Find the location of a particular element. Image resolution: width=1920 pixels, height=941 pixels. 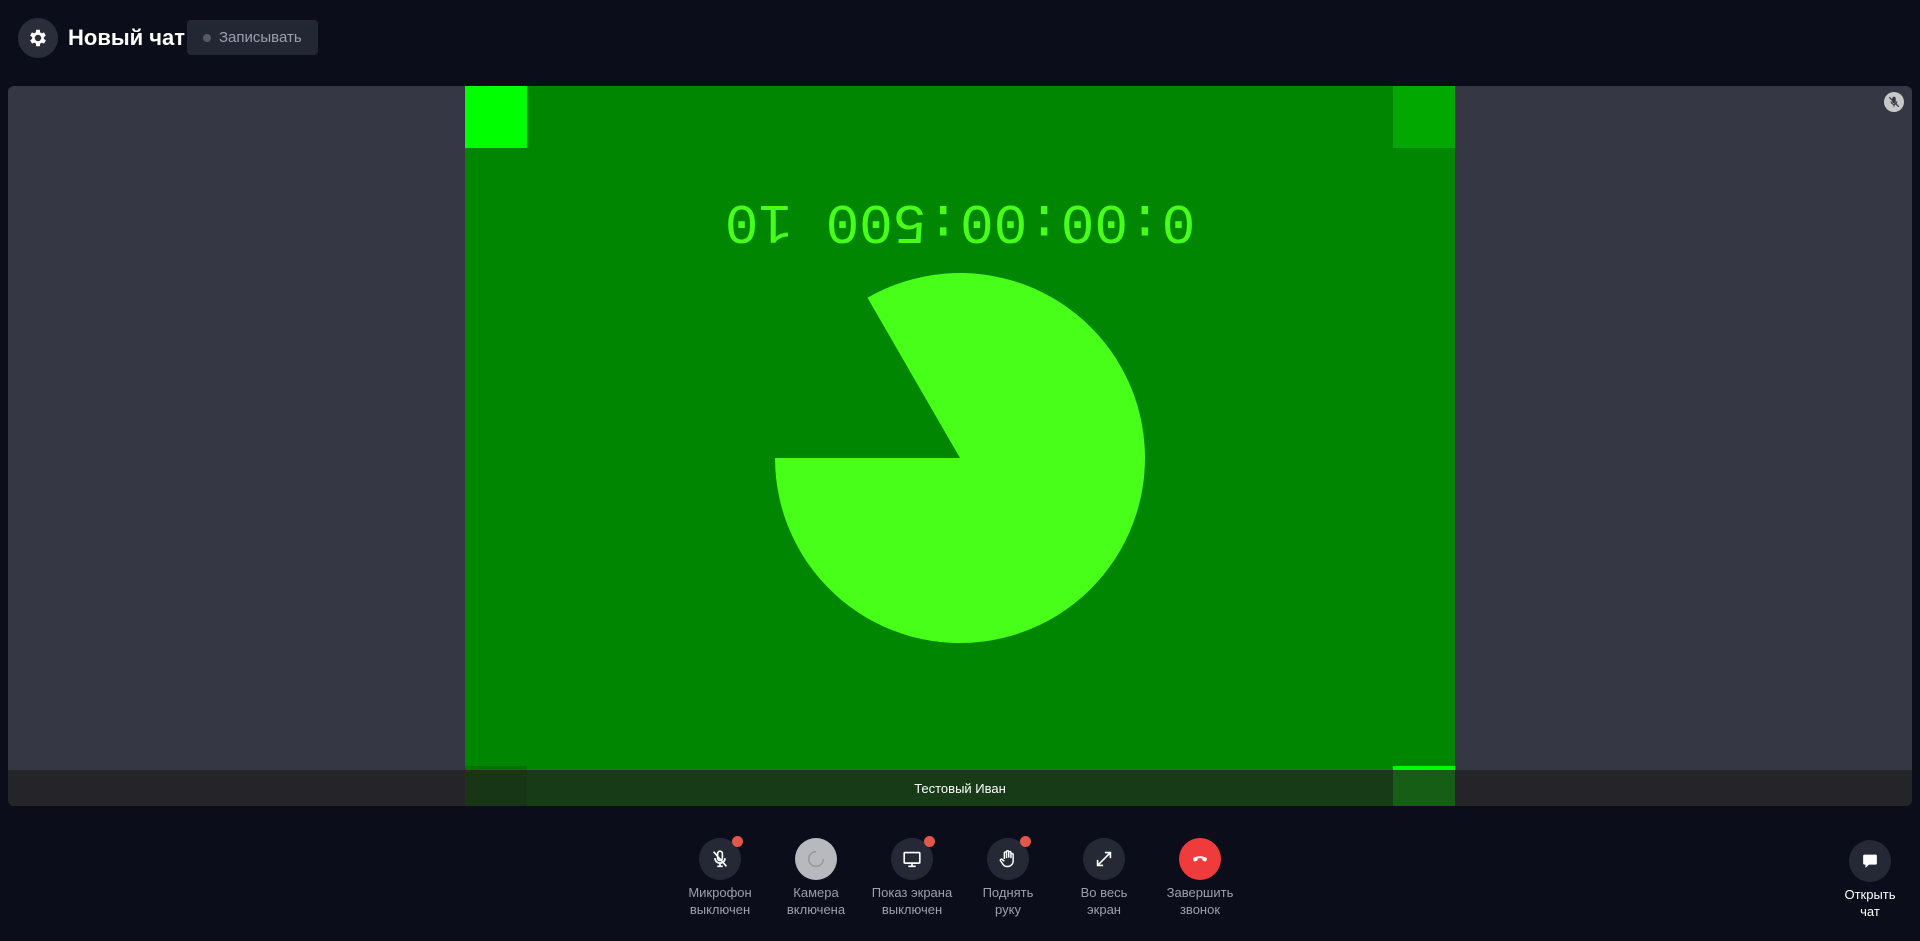

corner-marker-top-left is located at coordinates (496, 117).